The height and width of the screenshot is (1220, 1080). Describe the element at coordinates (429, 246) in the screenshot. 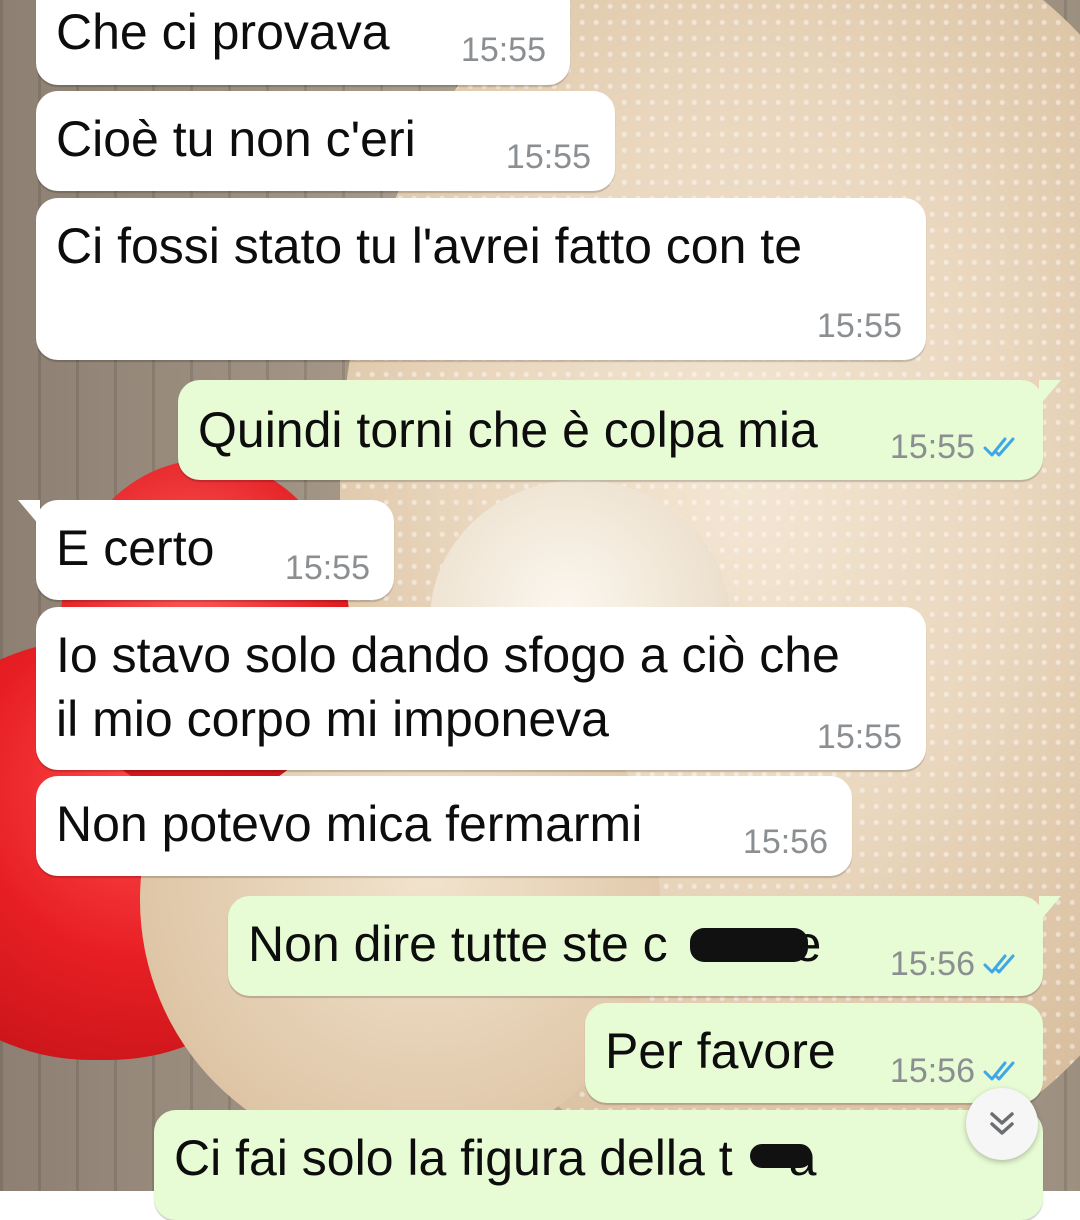

I see `message-text: Ci fossi stato tu l'avrei fatto con te` at that location.